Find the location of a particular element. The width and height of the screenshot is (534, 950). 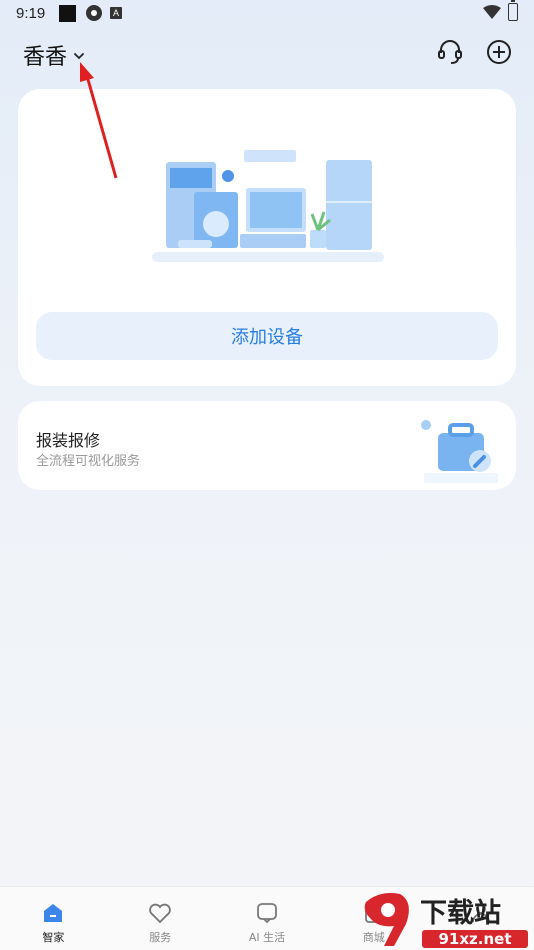

status-time: 9:19 is located at coordinates (31, 13).